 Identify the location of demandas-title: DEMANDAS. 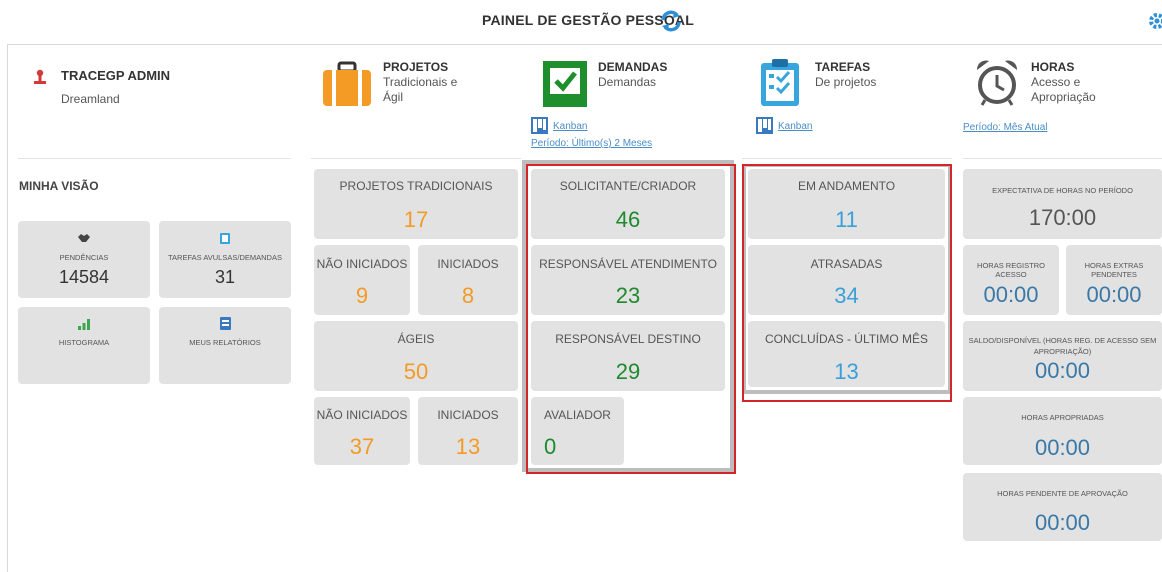
(632, 67).